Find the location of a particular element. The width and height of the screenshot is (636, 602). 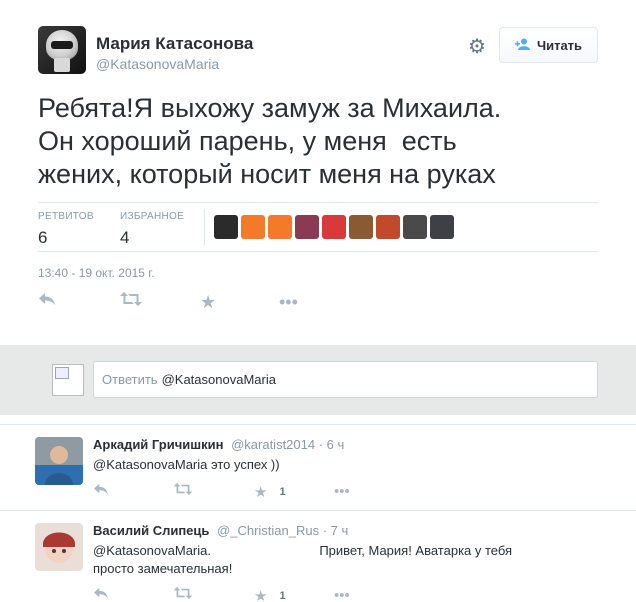

tweet-stats: РЕТВИТОВ 6 ИЗБРАННОЕ 4 is located at coordinates (318, 227).